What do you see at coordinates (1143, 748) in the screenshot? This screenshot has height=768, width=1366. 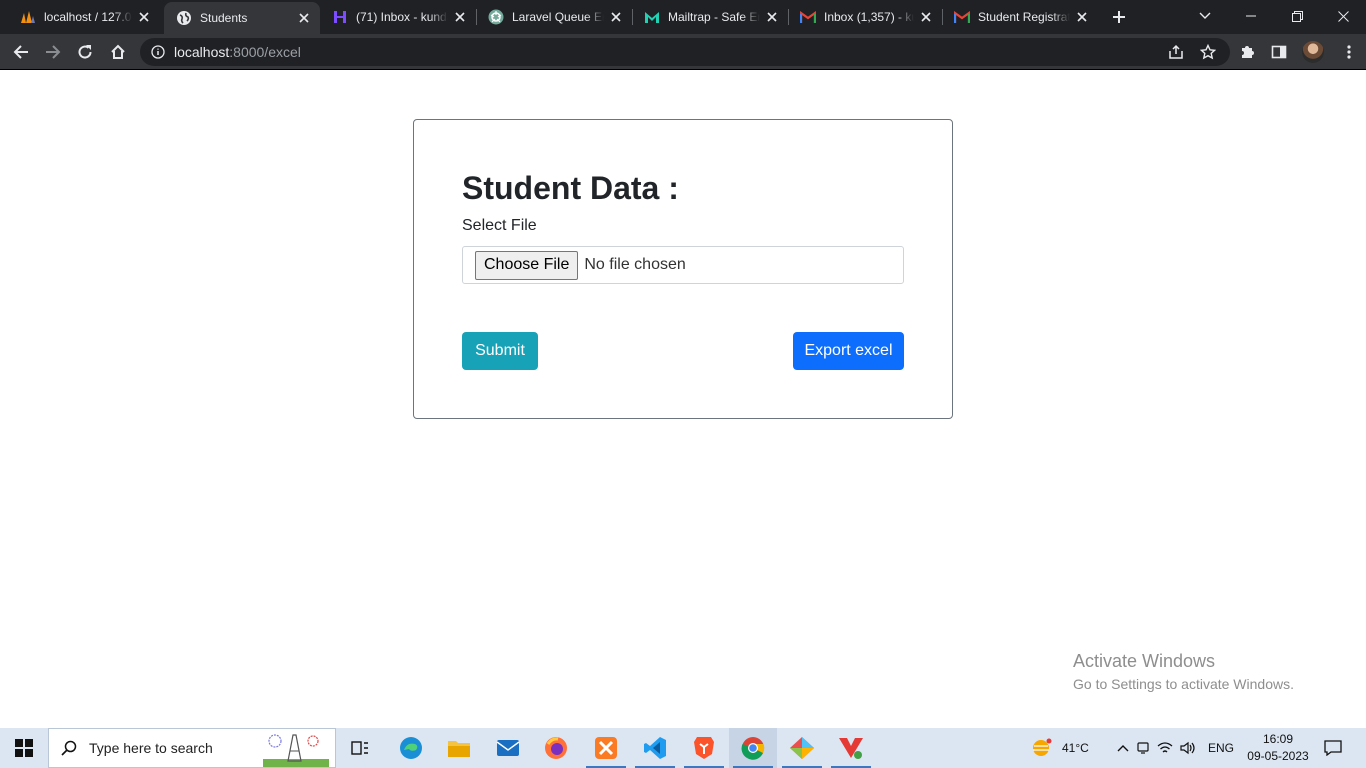 I see `meet-now-icon` at bounding box center [1143, 748].